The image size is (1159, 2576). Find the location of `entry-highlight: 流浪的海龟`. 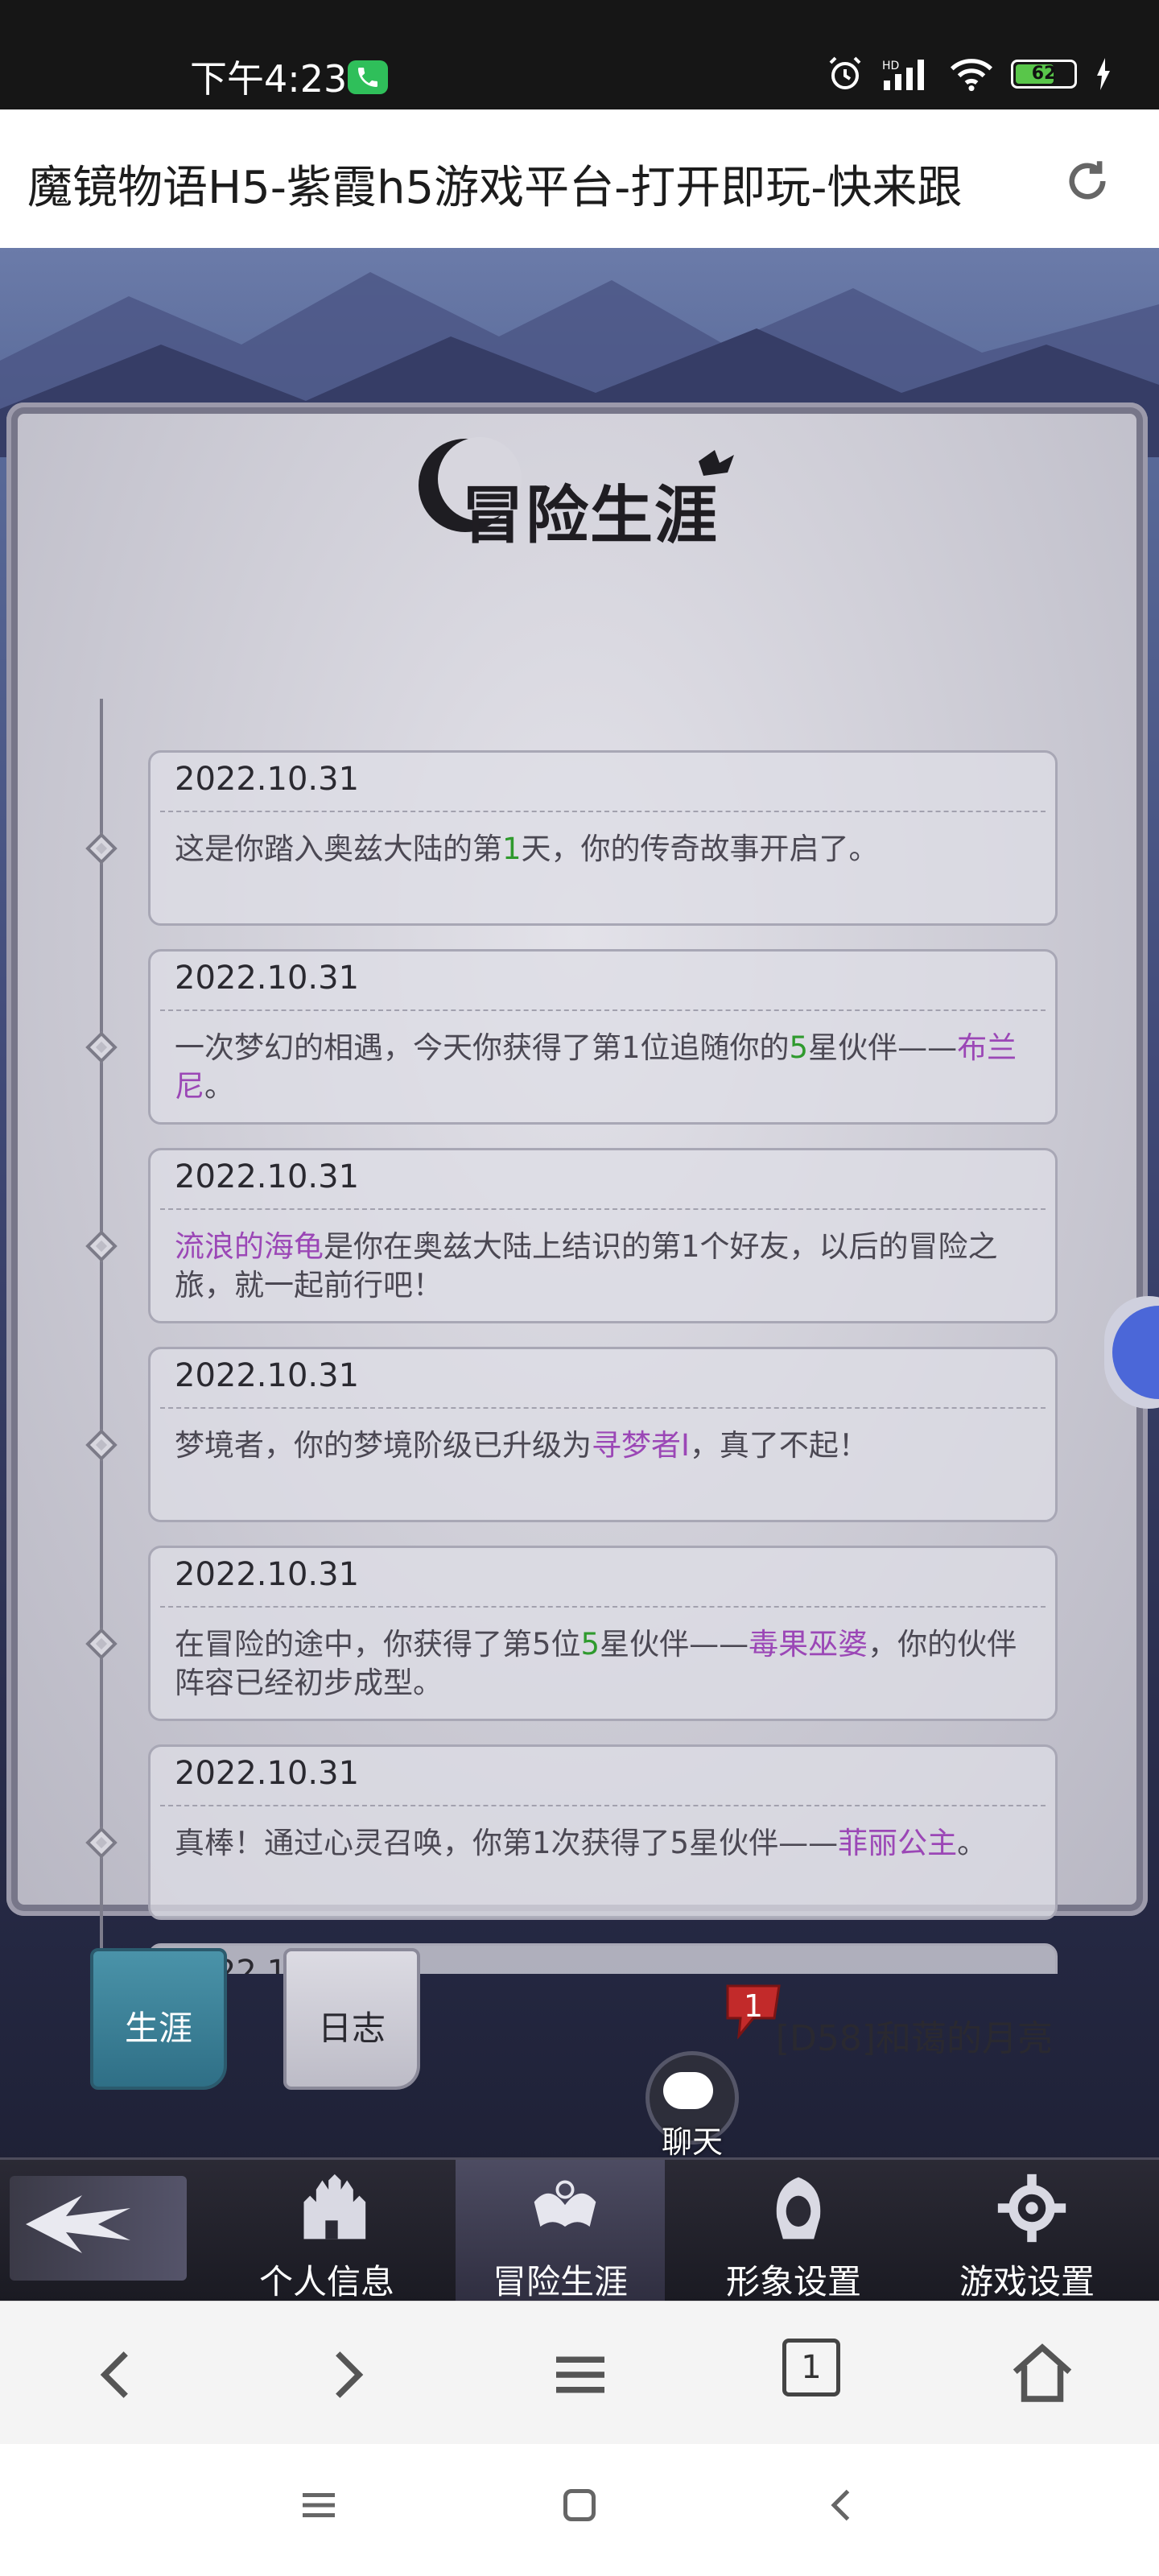

entry-highlight: 流浪的海龟 is located at coordinates (249, 1246).